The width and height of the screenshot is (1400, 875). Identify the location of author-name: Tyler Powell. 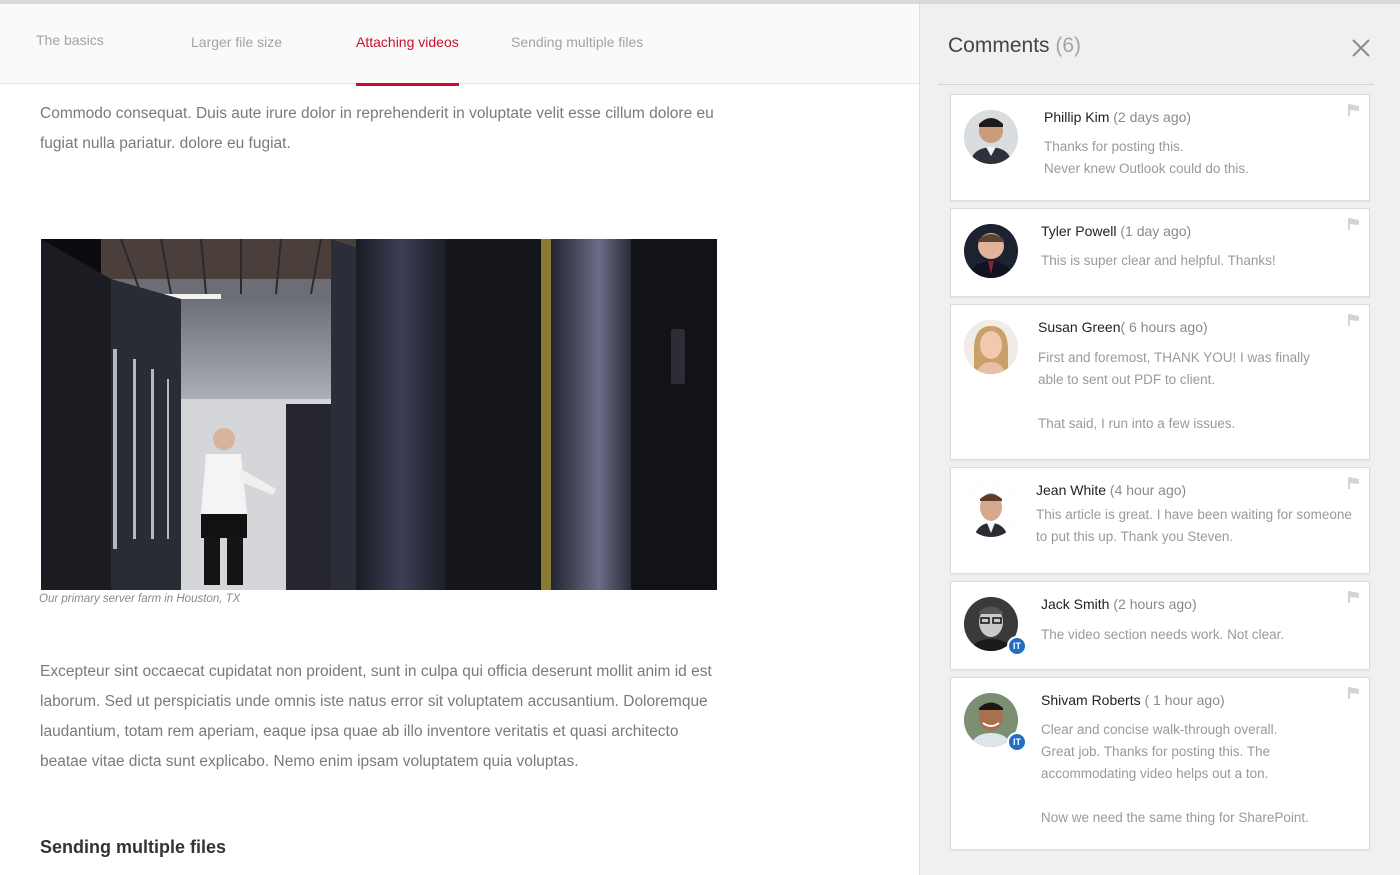
(1078, 231).